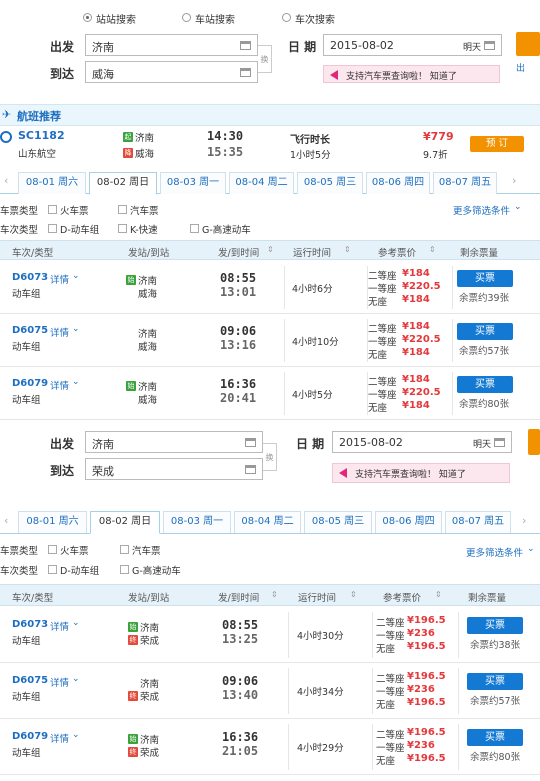 Image resolution: width=540 pixels, height=781 pixels. What do you see at coordinates (144, 229) in the screenshot?
I see `k-train-label: K-快速` at bounding box center [144, 229].